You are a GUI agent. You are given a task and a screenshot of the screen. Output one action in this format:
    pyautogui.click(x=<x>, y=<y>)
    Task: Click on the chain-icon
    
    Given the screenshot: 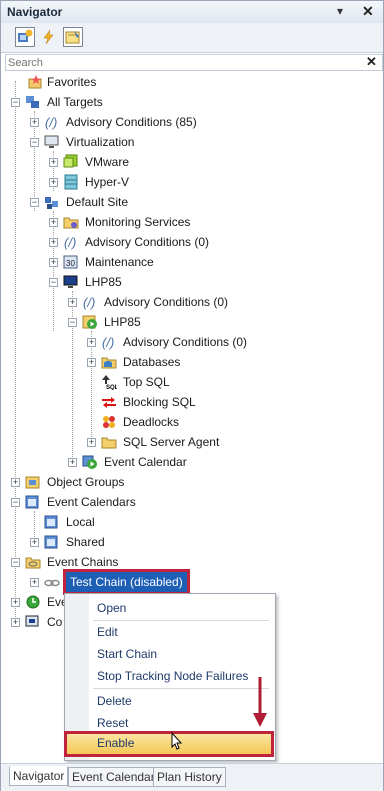 What is the action you would take?
    pyautogui.click(x=52, y=583)
    